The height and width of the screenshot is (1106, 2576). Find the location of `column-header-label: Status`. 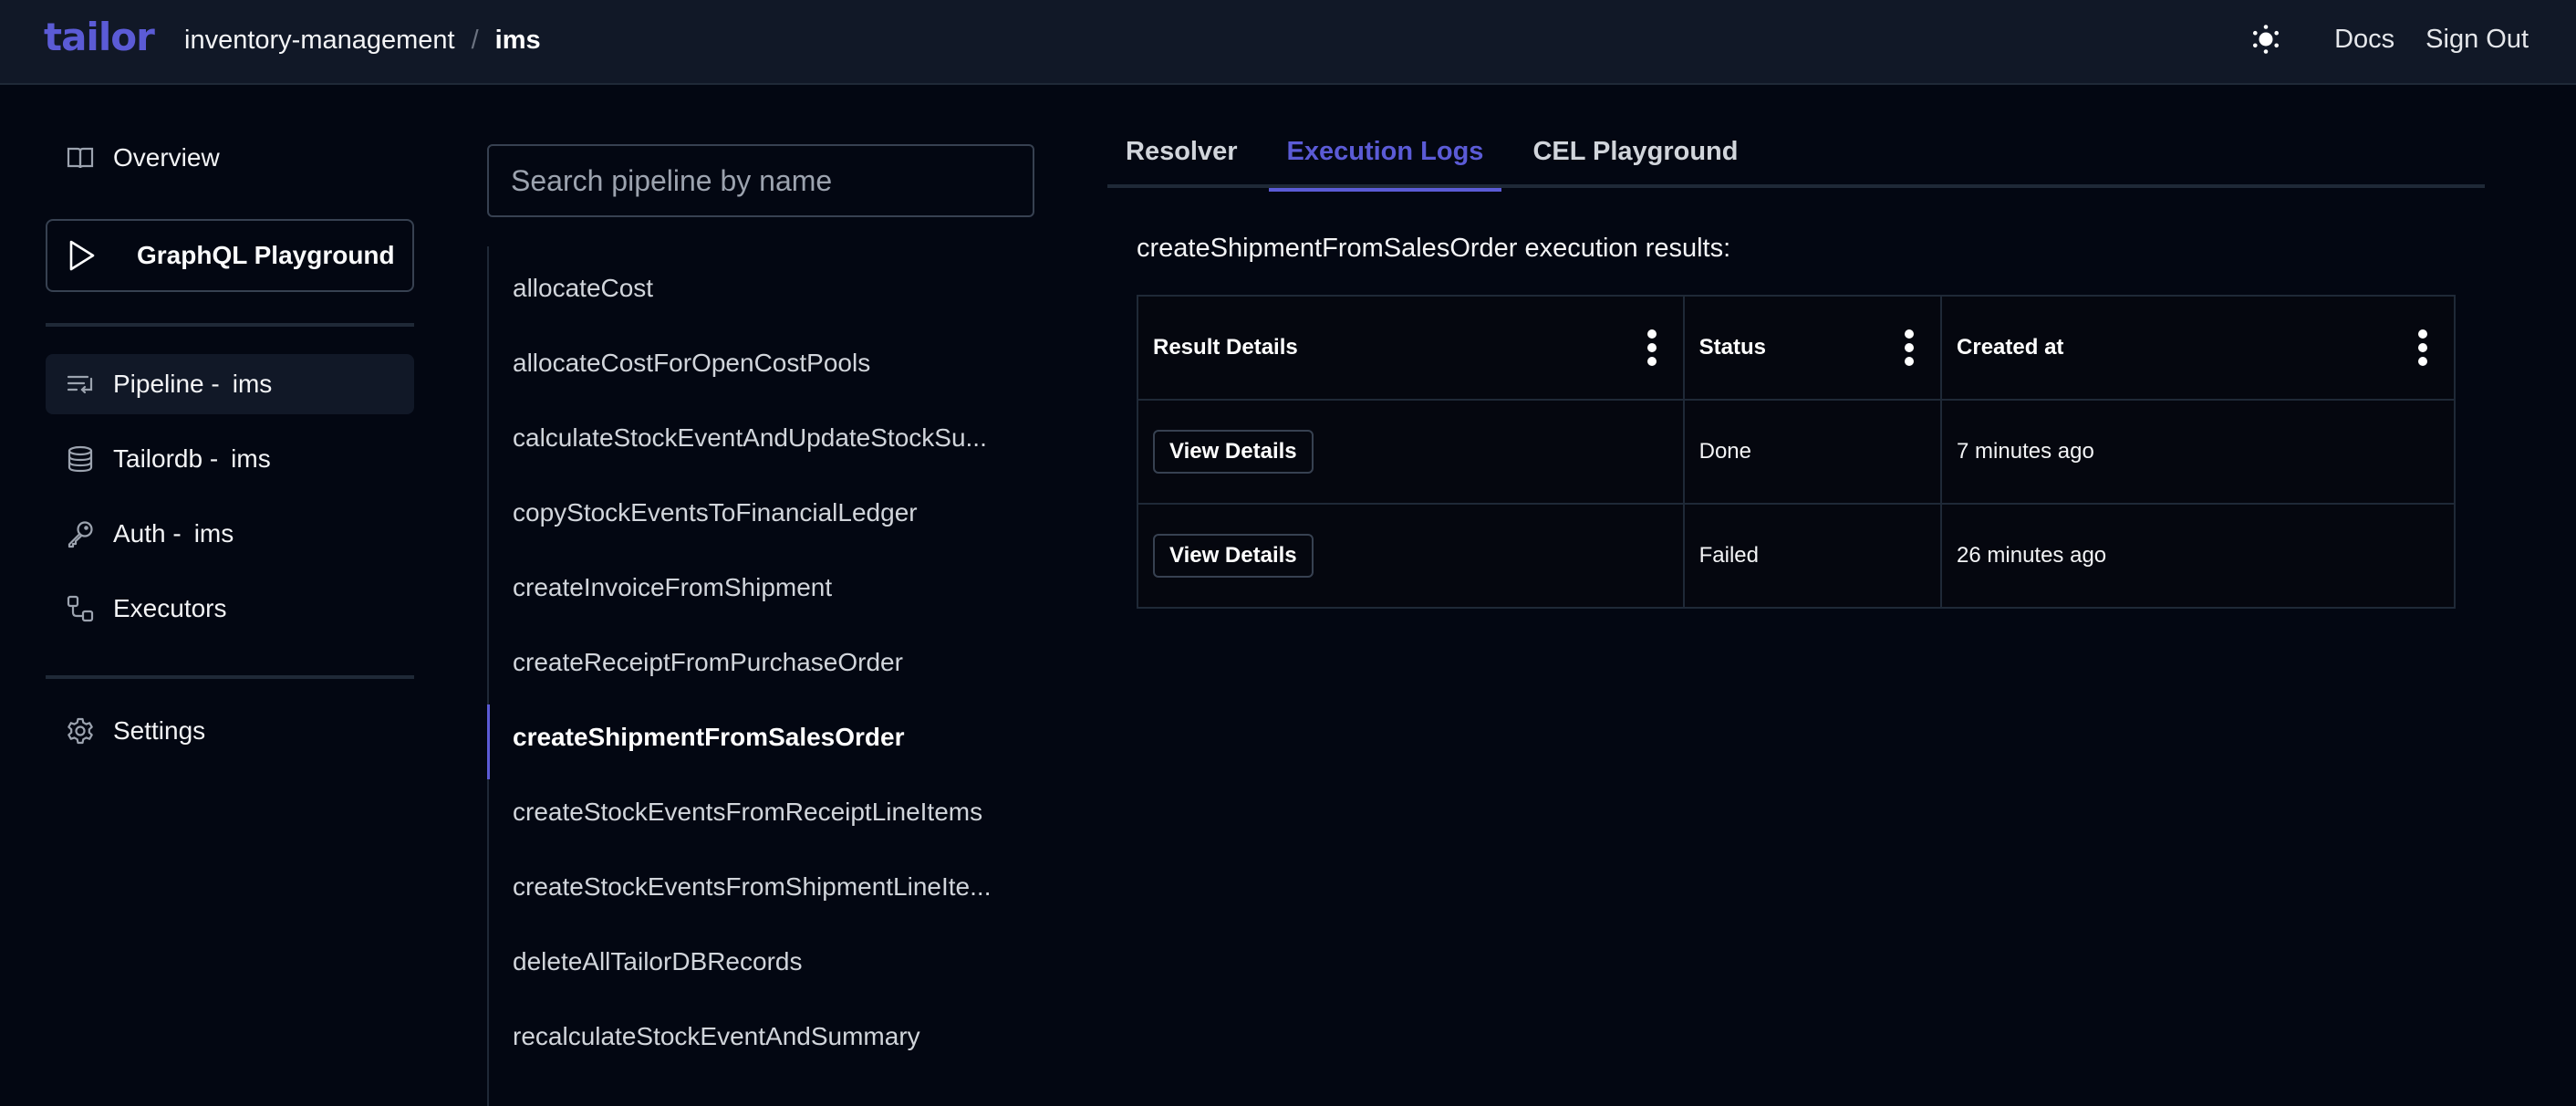

column-header-label: Status is located at coordinates (1732, 347).